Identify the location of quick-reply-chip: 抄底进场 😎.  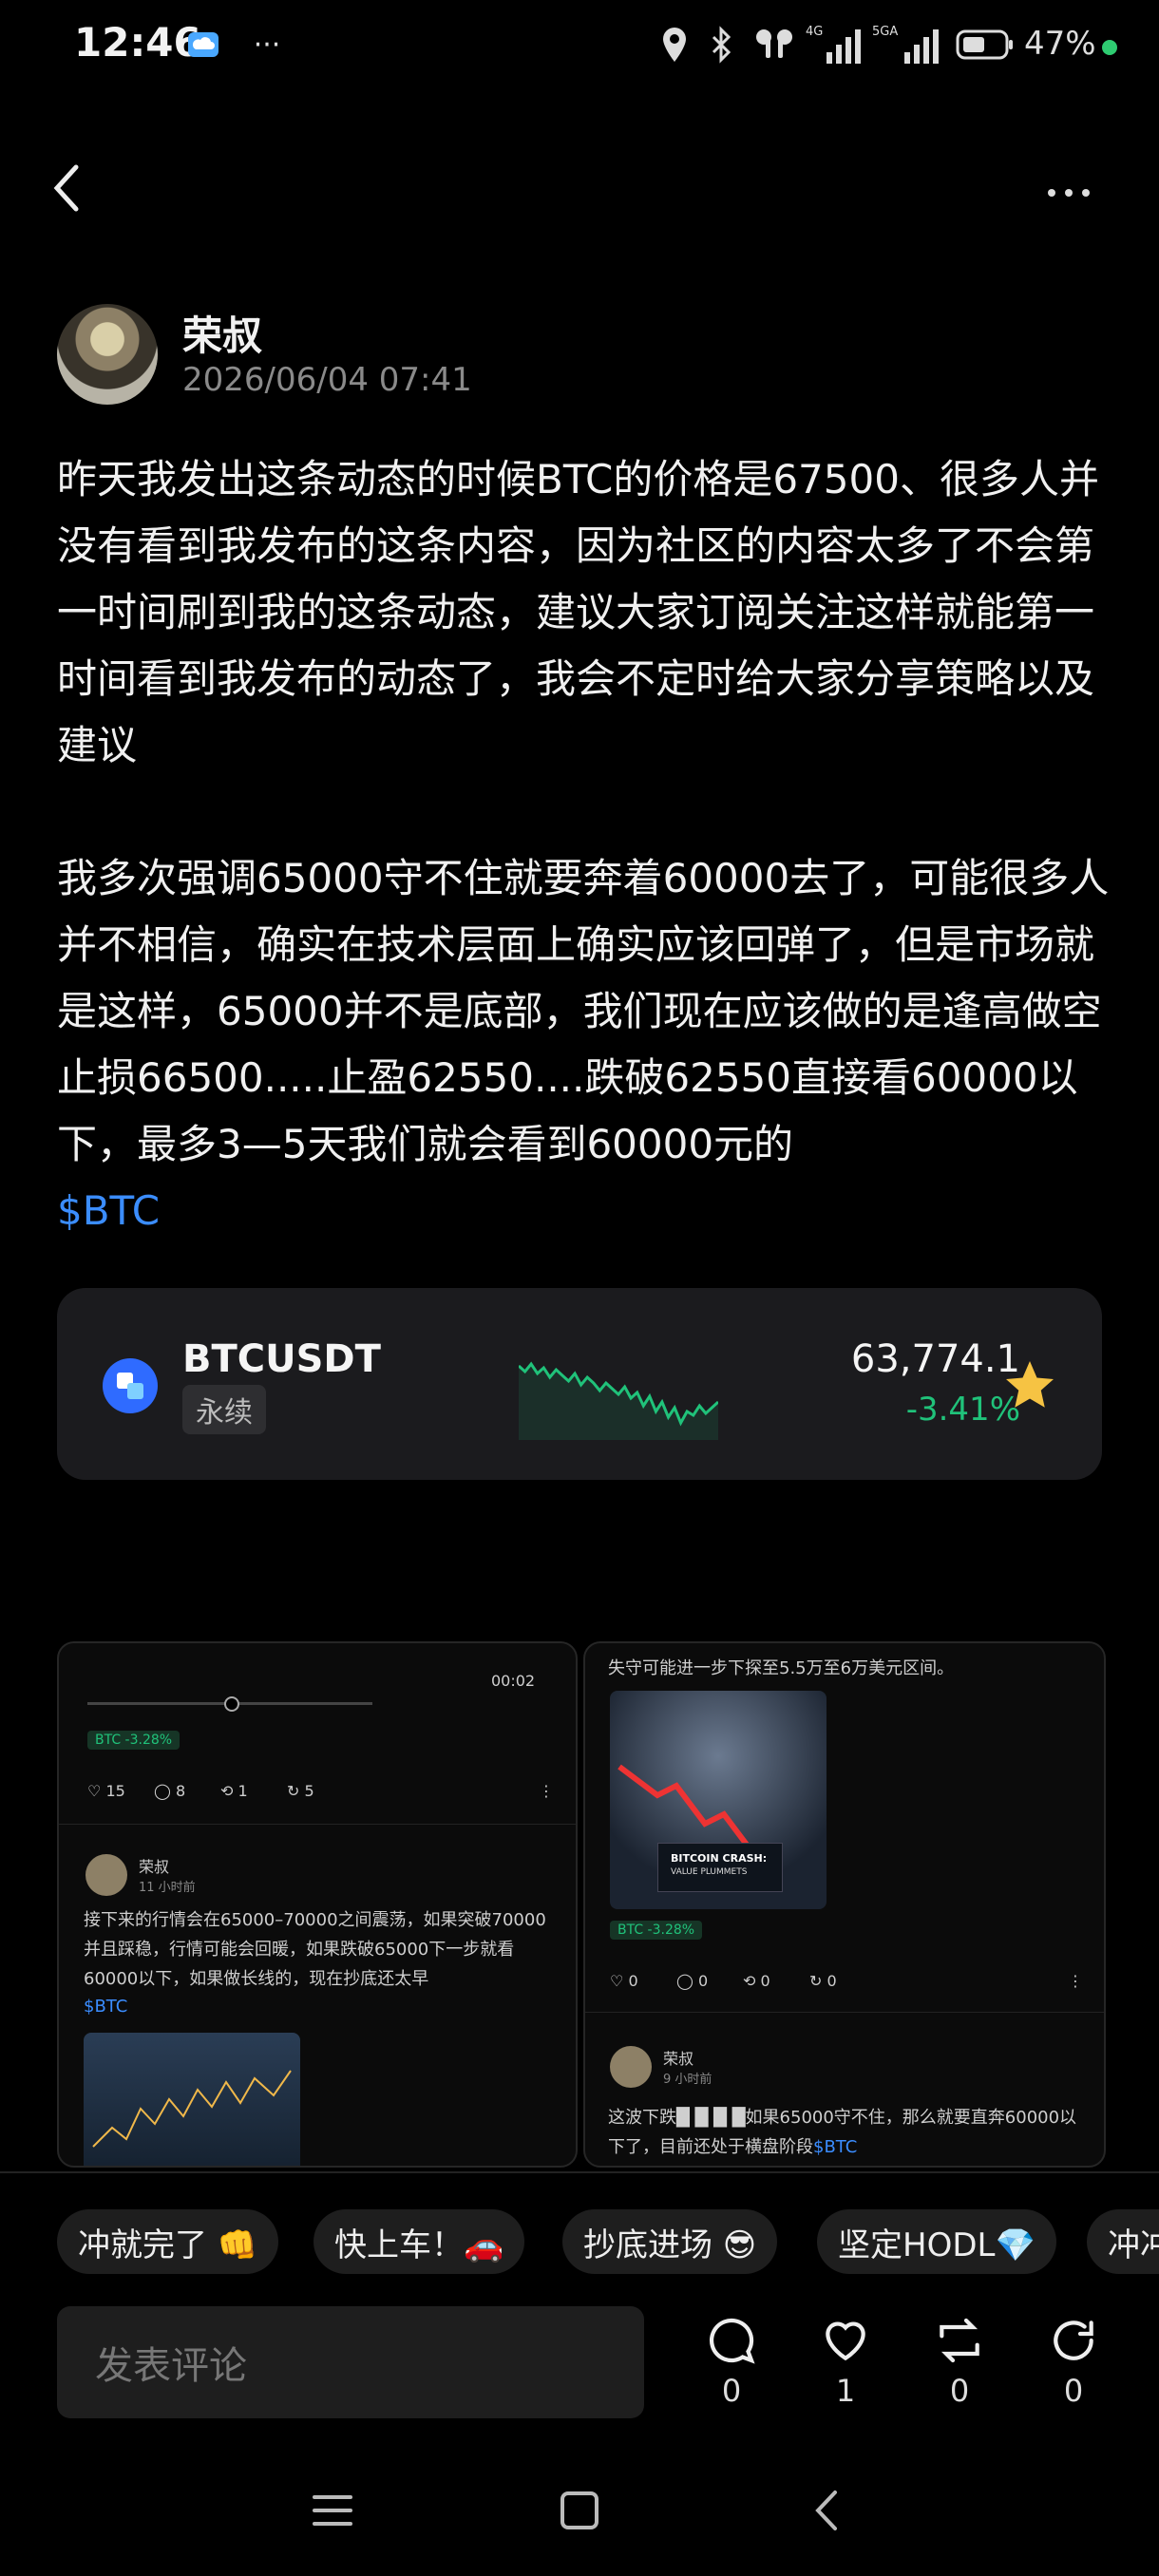
(670, 2241).